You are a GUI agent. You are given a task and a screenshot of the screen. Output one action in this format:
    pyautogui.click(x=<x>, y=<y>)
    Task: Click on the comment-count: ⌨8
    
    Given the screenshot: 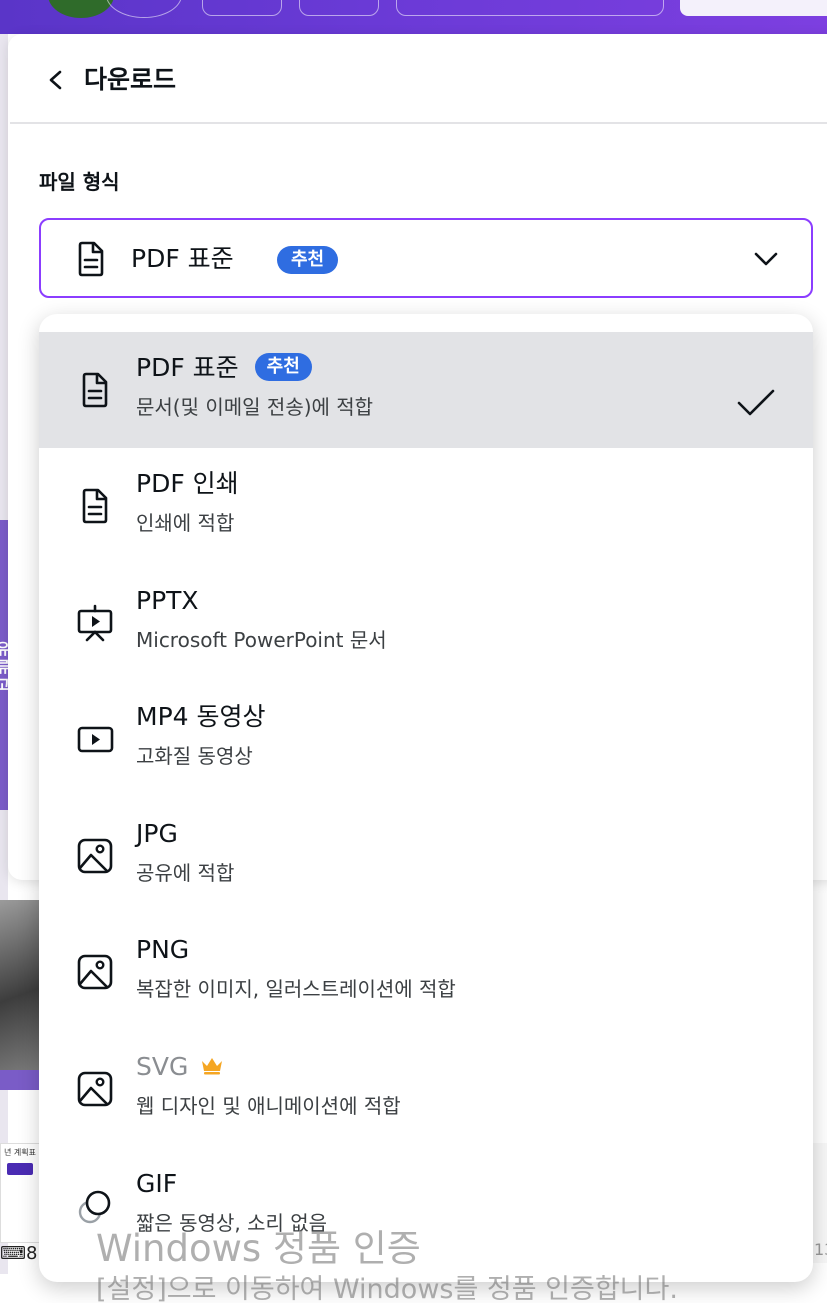 What is the action you would take?
    pyautogui.click(x=18, y=1253)
    